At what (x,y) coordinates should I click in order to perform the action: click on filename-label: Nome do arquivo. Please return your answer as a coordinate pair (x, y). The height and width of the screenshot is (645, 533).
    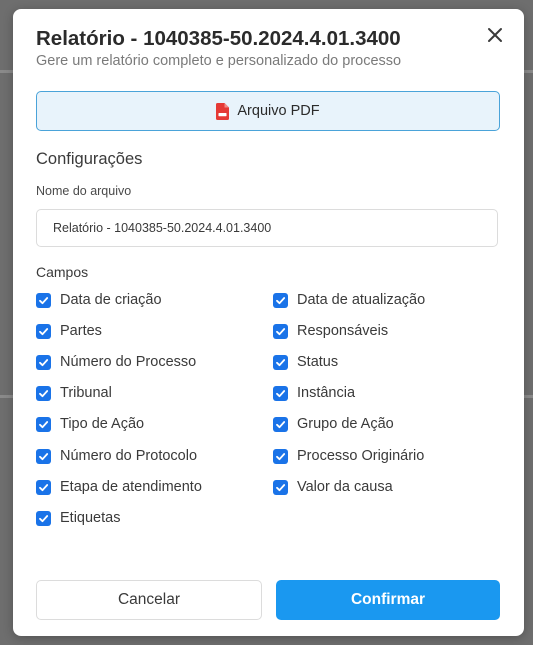
    Looking at the image, I should click on (84, 191).